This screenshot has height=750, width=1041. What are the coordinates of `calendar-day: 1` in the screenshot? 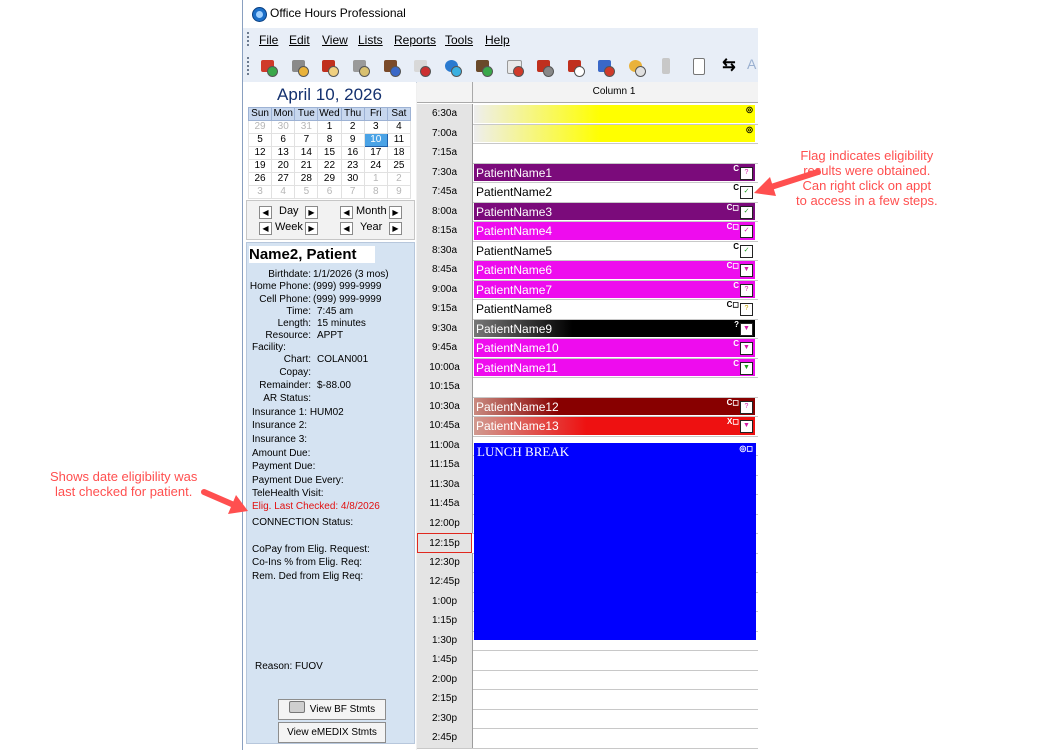 It's located at (375, 179).